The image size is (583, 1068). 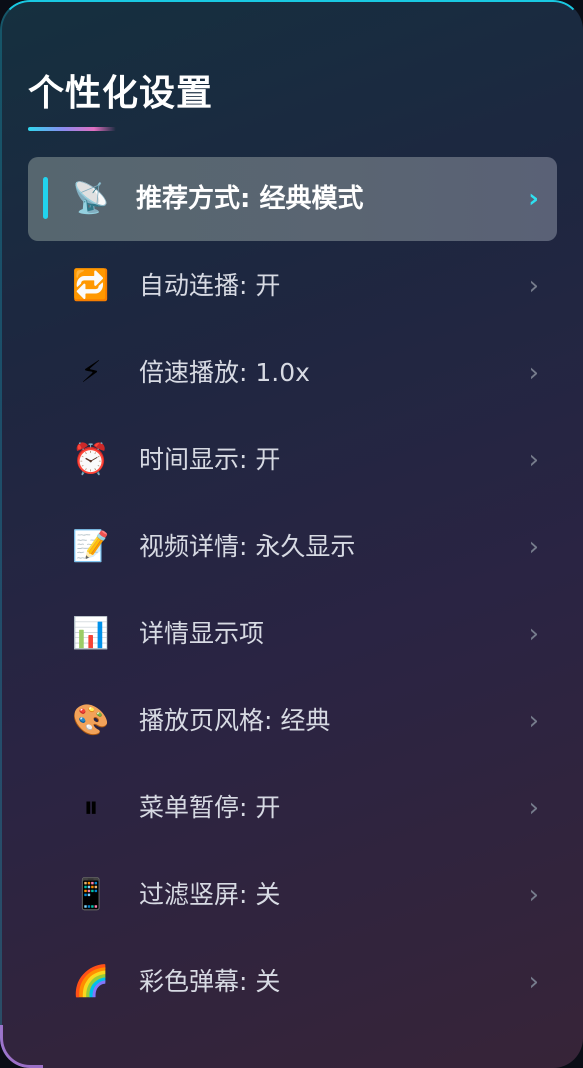 I want to click on menu-item-filter-vertical: 📱 过滤竖屏: 关 ›, so click(x=292, y=895).